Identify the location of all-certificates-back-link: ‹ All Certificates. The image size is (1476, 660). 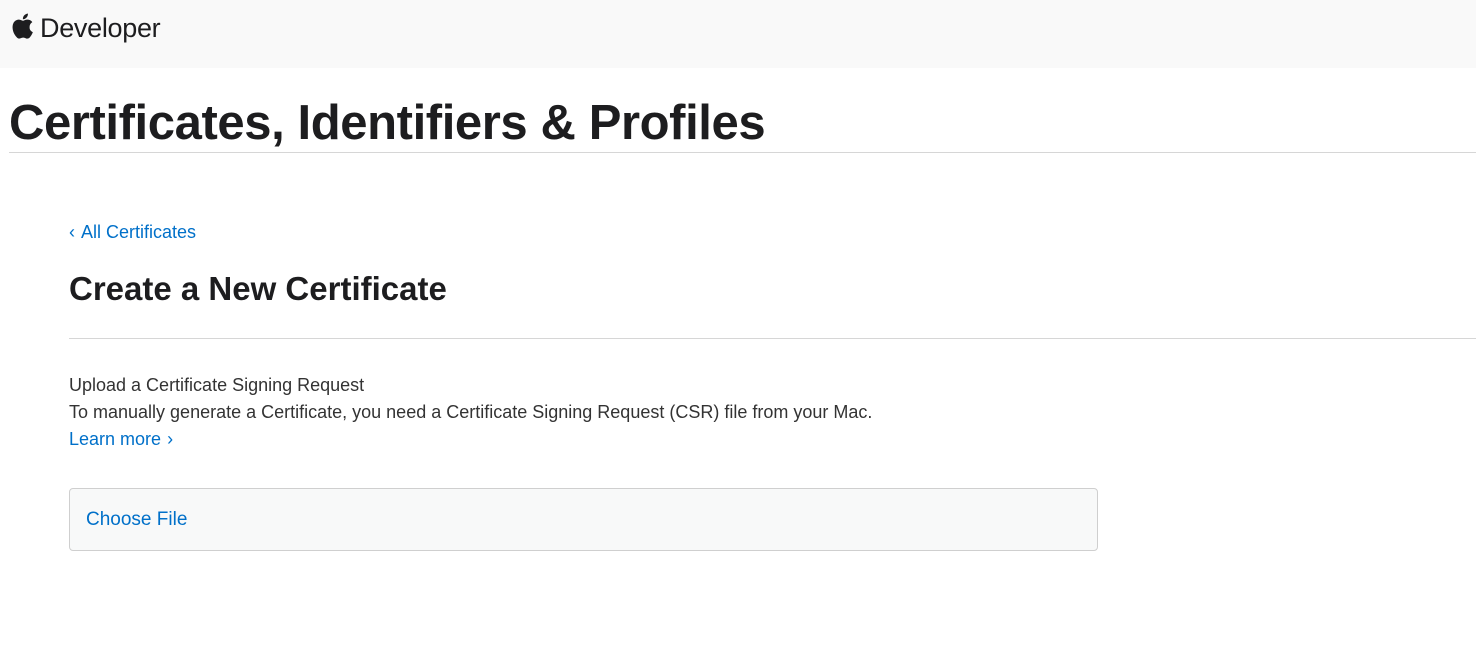
(132, 232).